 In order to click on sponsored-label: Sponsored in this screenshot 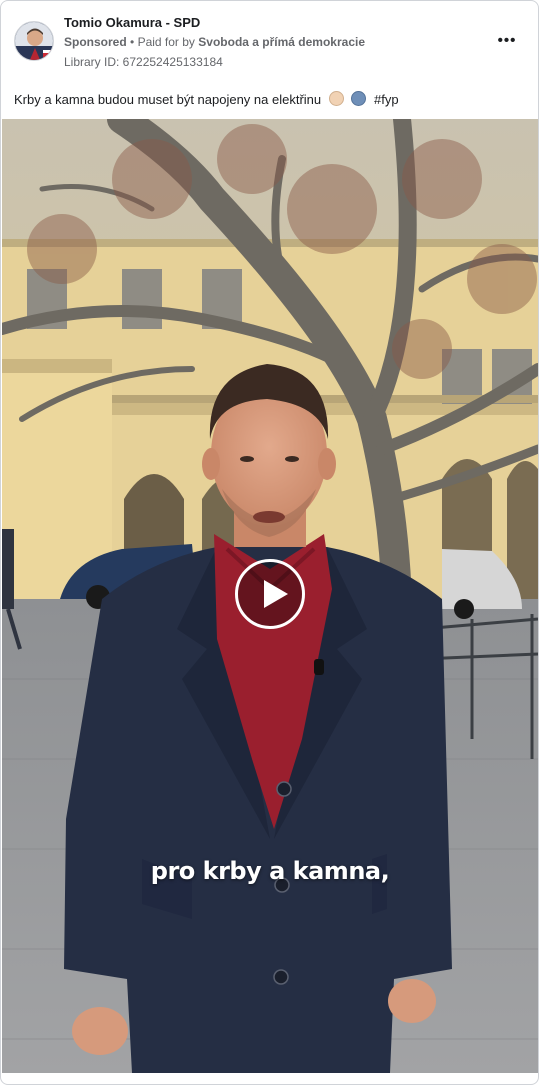, I will do `click(95, 42)`.